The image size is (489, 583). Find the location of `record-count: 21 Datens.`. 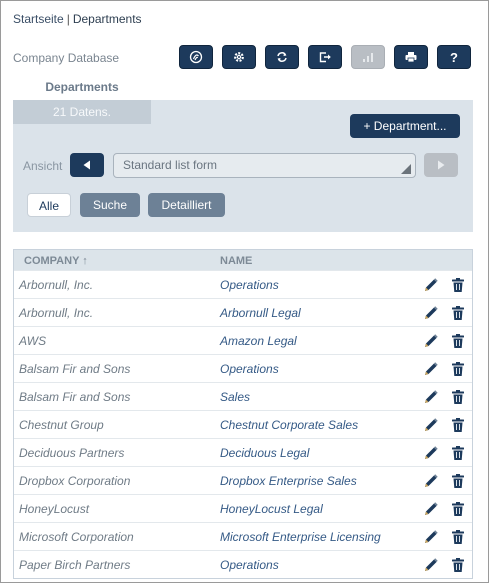

record-count: 21 Datens. is located at coordinates (82, 112).